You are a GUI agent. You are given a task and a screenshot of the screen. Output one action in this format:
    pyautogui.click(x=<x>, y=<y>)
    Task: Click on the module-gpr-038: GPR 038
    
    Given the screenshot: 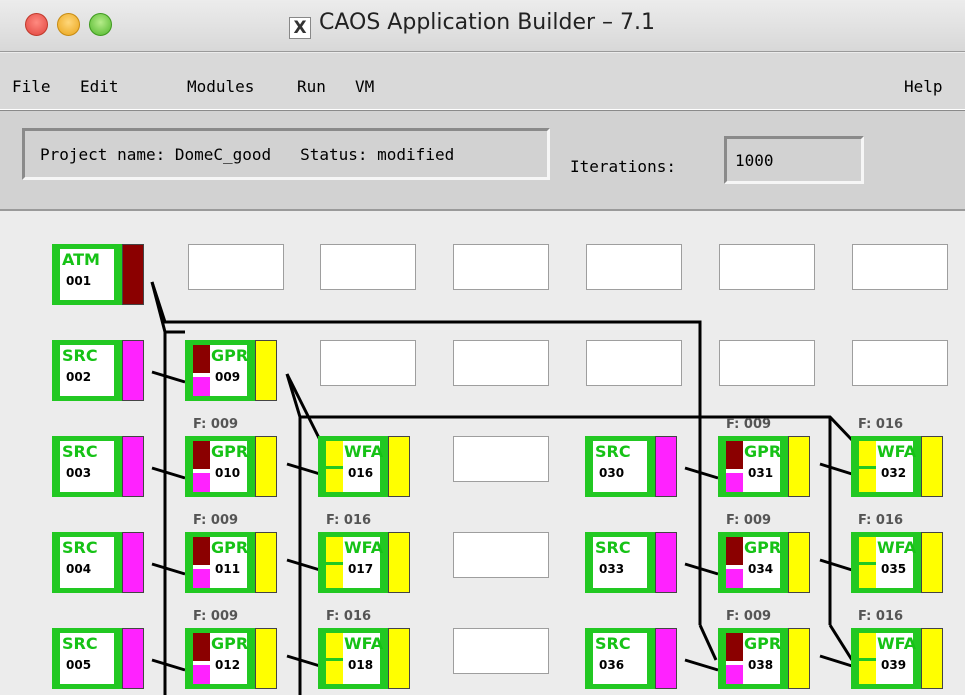 What is the action you would take?
    pyautogui.click(x=767, y=658)
    